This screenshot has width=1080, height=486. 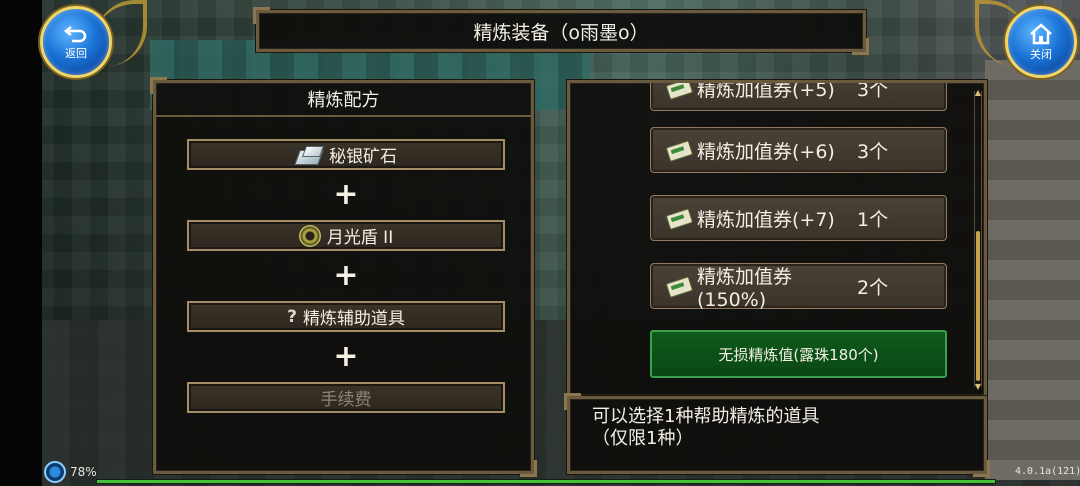 What do you see at coordinates (292, 316) in the screenshot?
I see `question-mark-icon: ?` at bounding box center [292, 316].